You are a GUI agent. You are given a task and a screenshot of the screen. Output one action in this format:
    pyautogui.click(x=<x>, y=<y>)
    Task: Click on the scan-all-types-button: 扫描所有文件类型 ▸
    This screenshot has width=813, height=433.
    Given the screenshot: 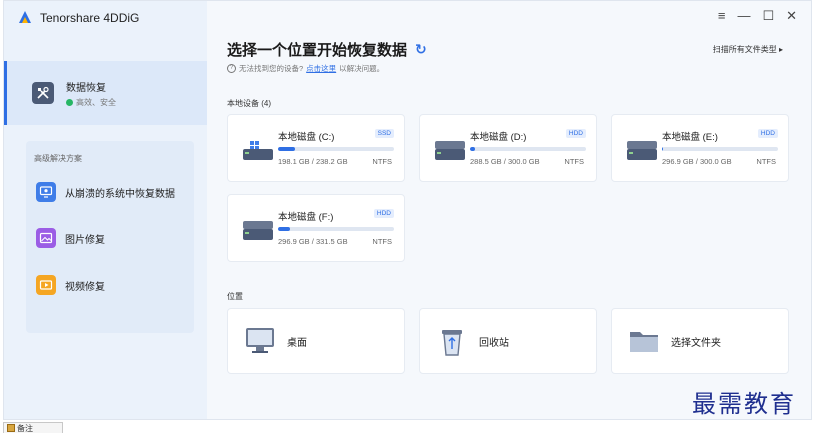 What is the action you would take?
    pyautogui.click(x=748, y=49)
    